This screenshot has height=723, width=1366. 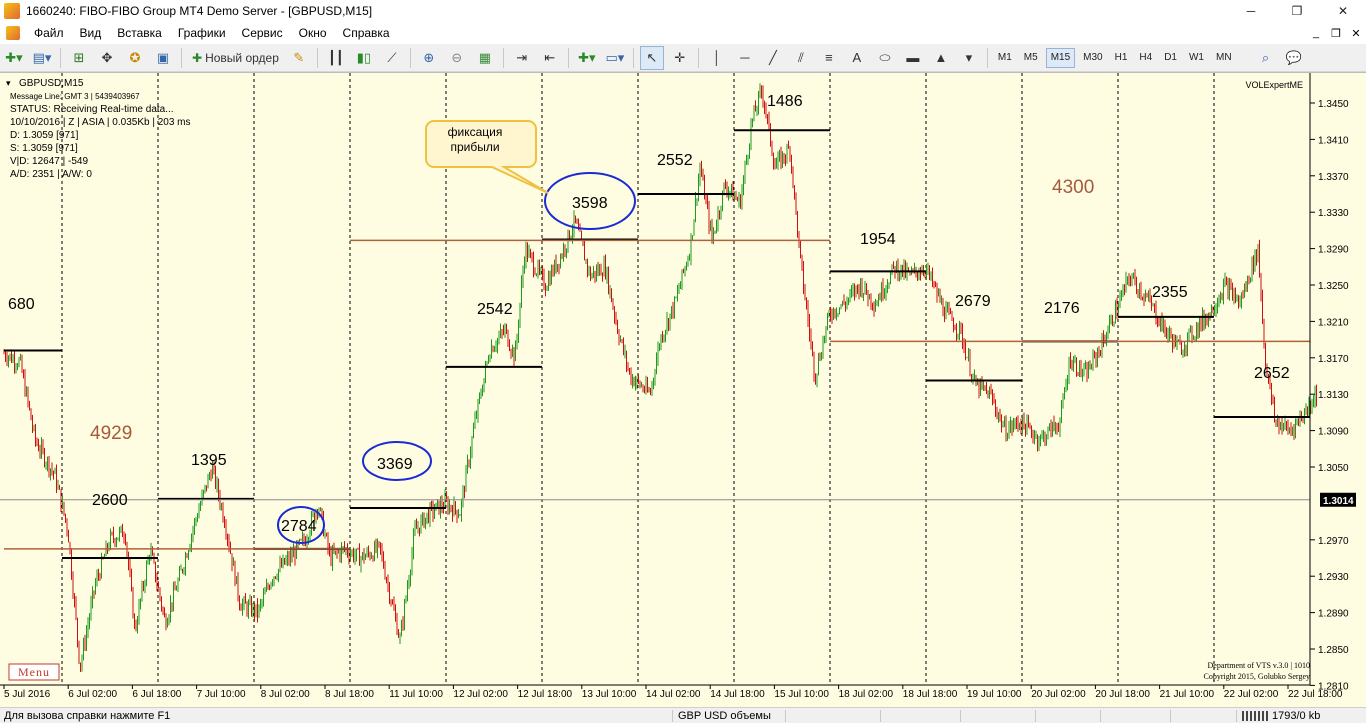 What do you see at coordinates (336, 58) in the screenshot?
I see `bar-chart-icon: ┃┃` at bounding box center [336, 58].